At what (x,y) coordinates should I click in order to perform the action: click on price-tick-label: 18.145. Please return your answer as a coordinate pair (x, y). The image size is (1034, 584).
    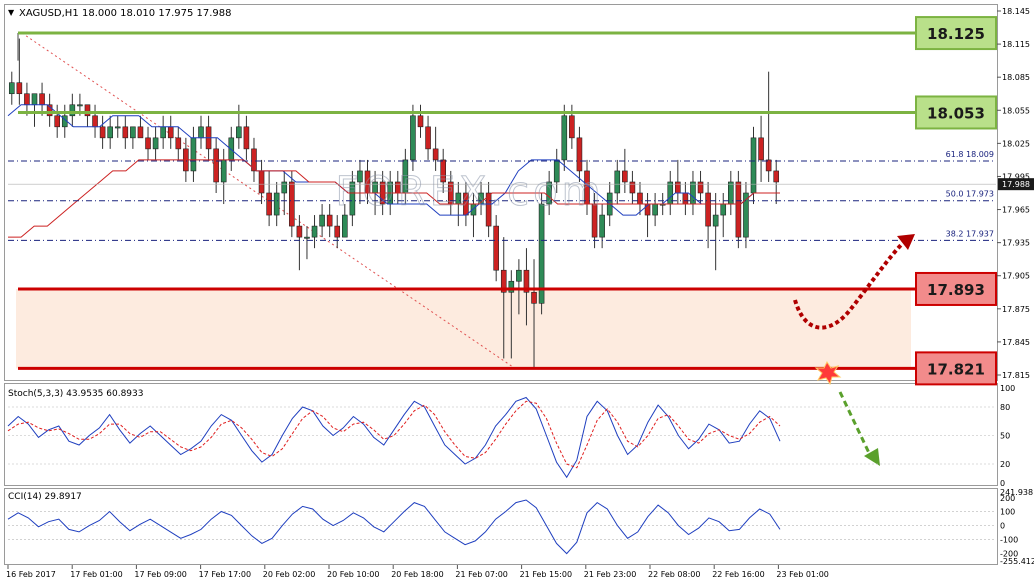
    Looking at the image, I should click on (1016, 11).